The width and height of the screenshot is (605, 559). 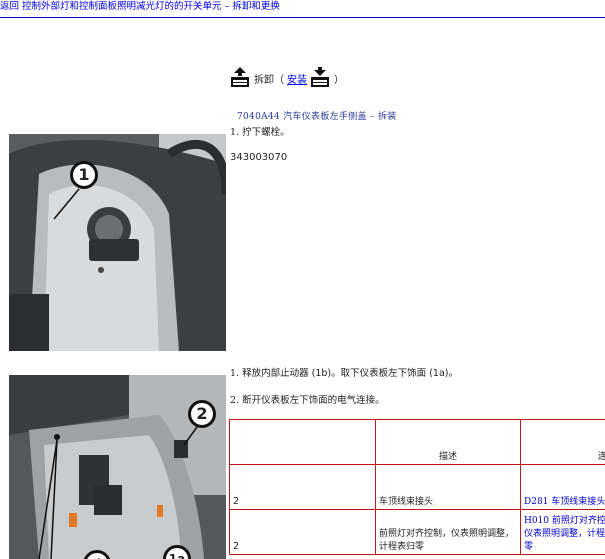 What do you see at coordinates (302, 487) in the screenshot?
I see `row-1-number: 2` at bounding box center [302, 487].